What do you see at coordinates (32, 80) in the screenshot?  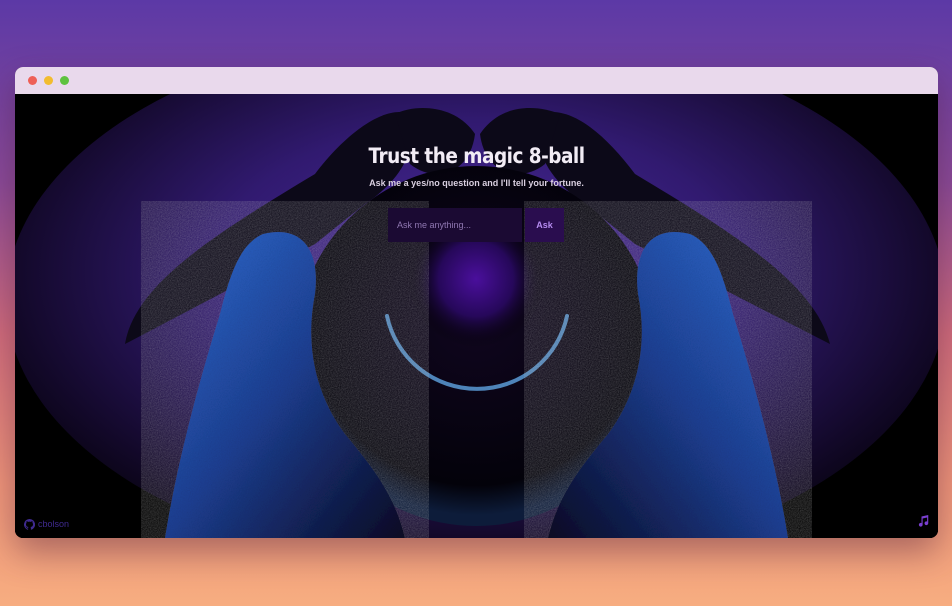 I see `close-window-button` at bounding box center [32, 80].